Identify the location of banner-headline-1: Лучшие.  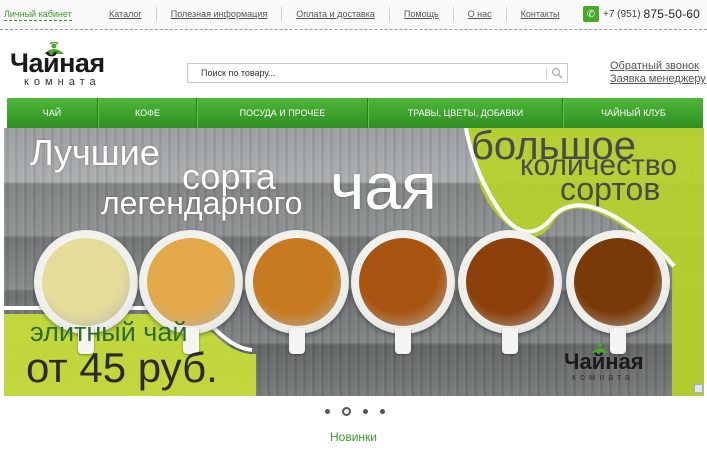
(95, 152).